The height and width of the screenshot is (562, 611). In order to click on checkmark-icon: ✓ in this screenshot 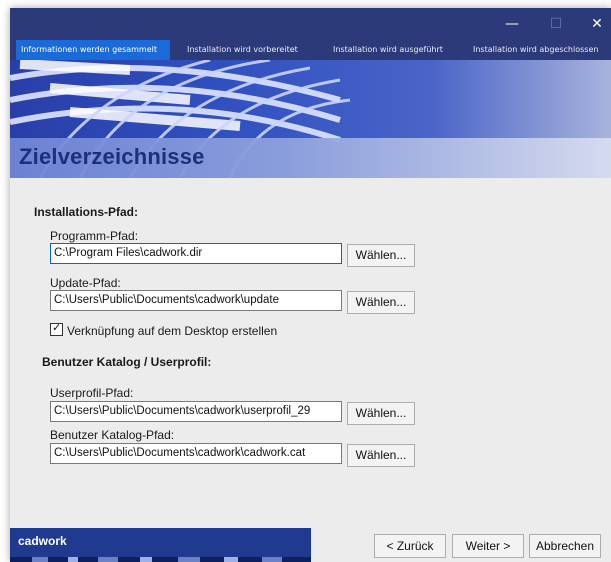, I will do `click(57, 328)`.